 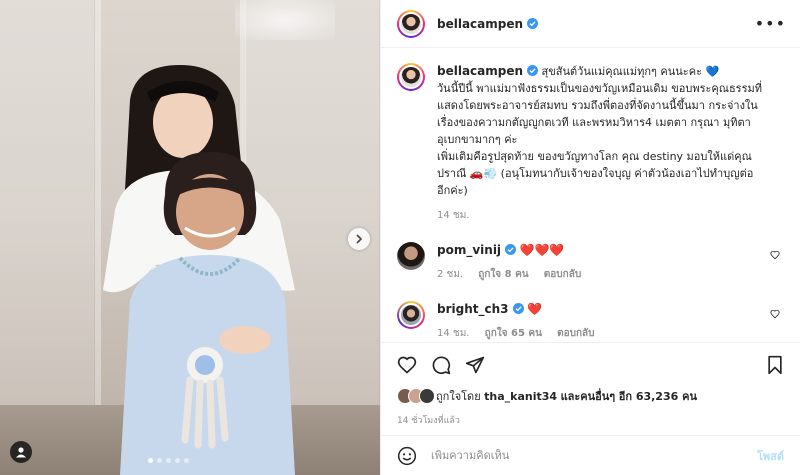 What do you see at coordinates (594, 455) in the screenshot?
I see `comment-input` at bounding box center [594, 455].